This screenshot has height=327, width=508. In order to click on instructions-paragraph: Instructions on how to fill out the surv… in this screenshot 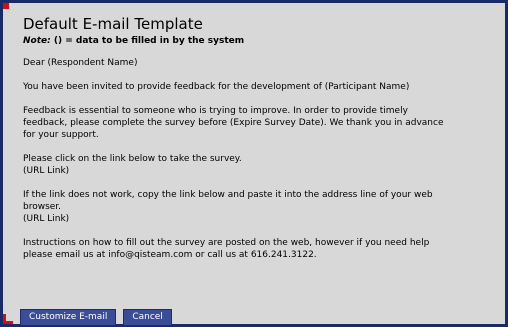, I will do `click(256, 249)`.